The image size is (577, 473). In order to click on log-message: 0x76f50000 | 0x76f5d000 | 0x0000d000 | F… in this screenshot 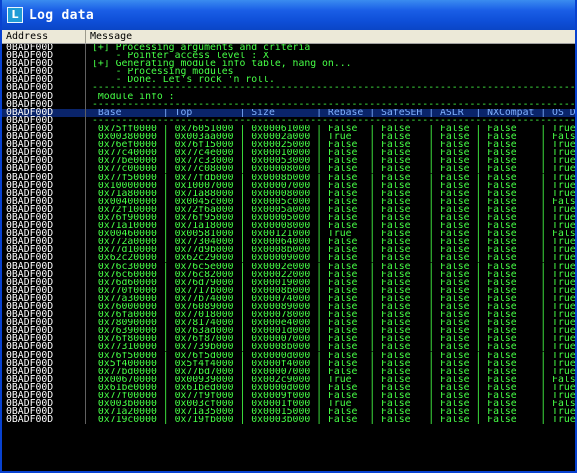, I will do `click(333, 355)`.